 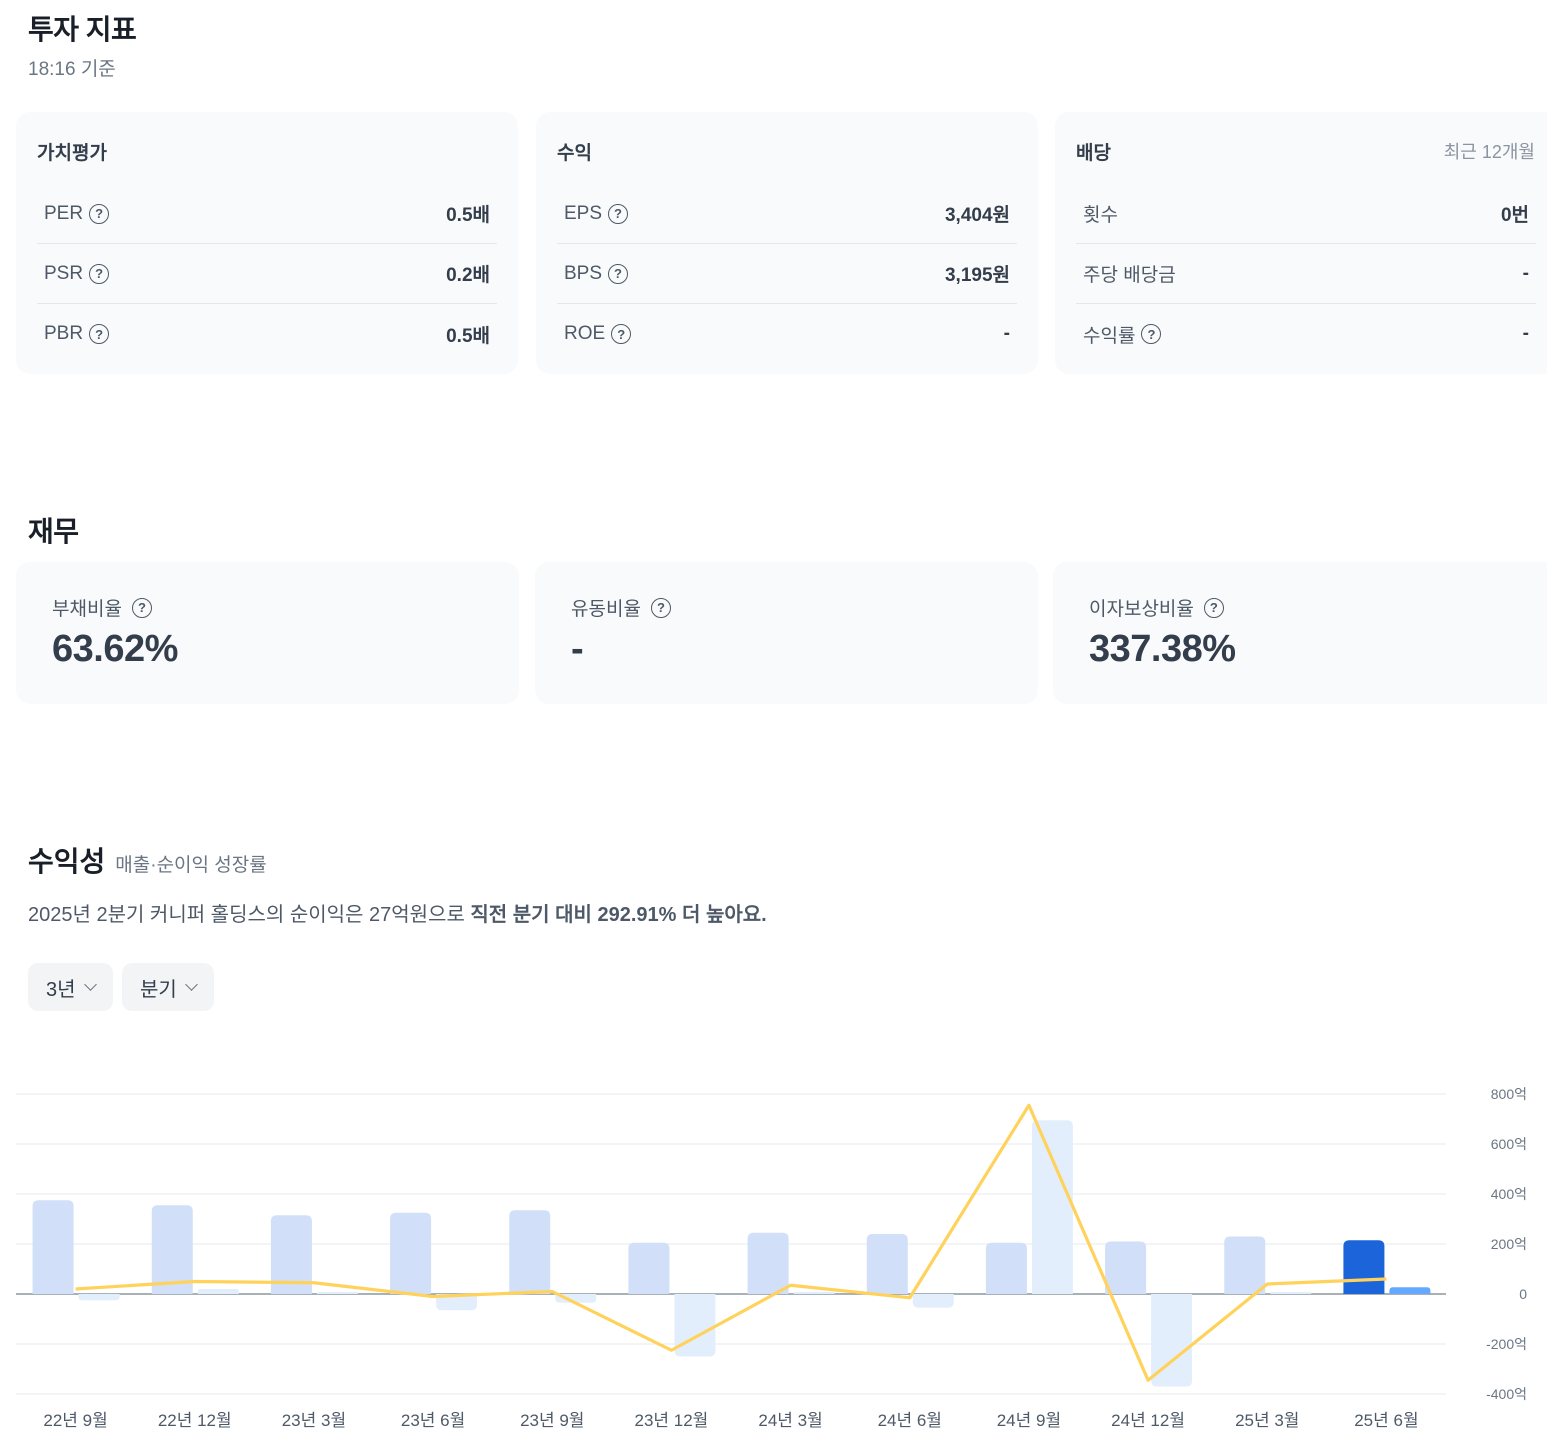 I want to click on eps-row: EPS? 3,404원, so click(x=787, y=214).